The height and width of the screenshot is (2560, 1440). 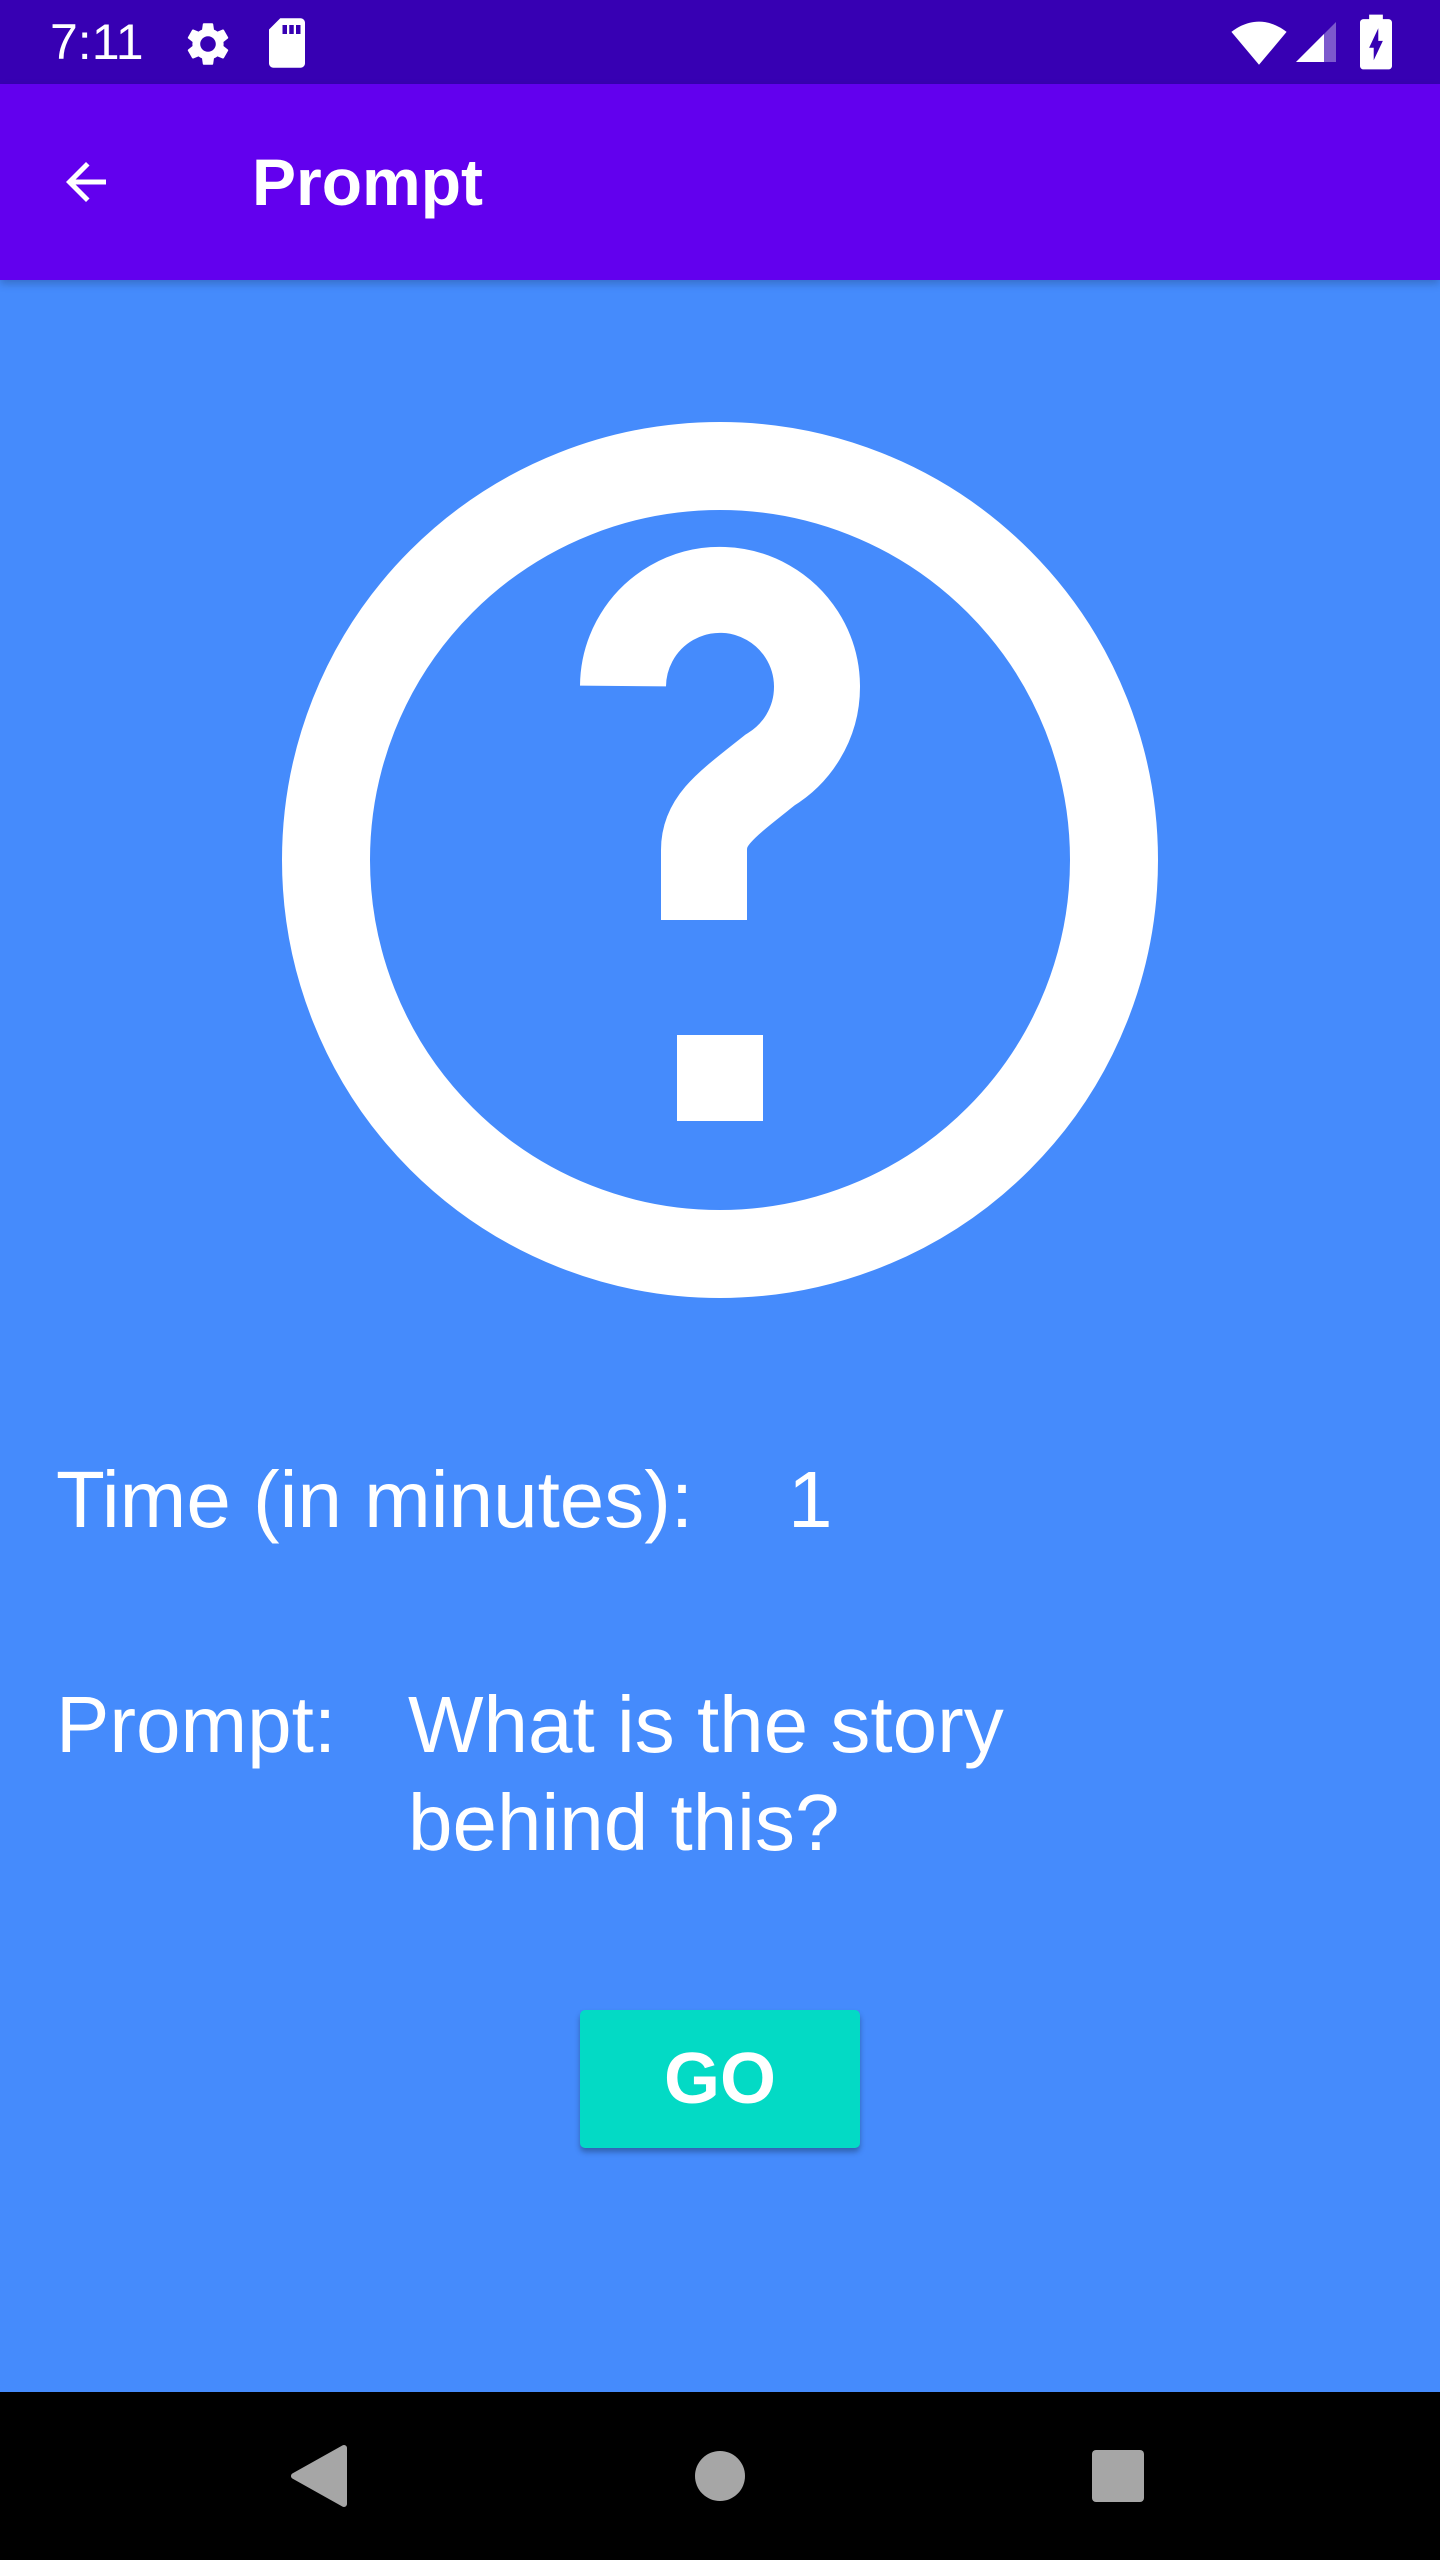 What do you see at coordinates (97, 42) in the screenshot?
I see `status-time: 7:11` at bounding box center [97, 42].